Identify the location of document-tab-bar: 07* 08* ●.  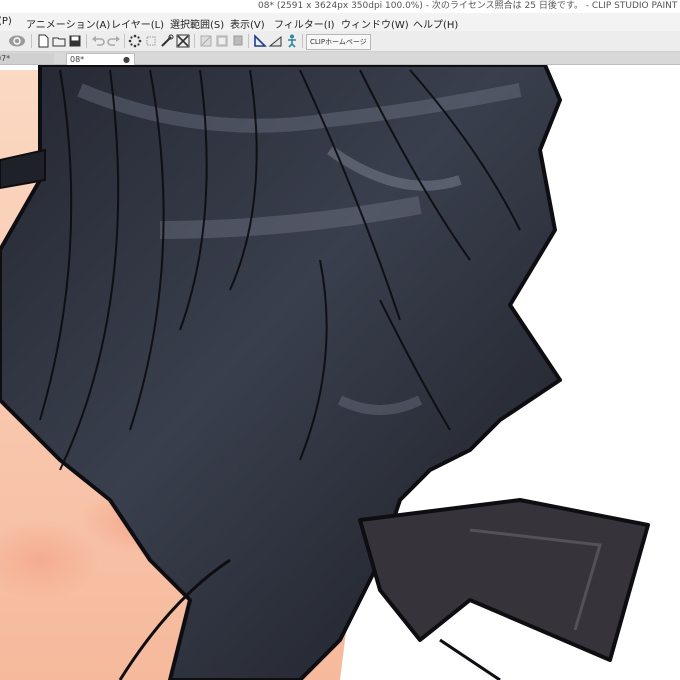
(340, 58).